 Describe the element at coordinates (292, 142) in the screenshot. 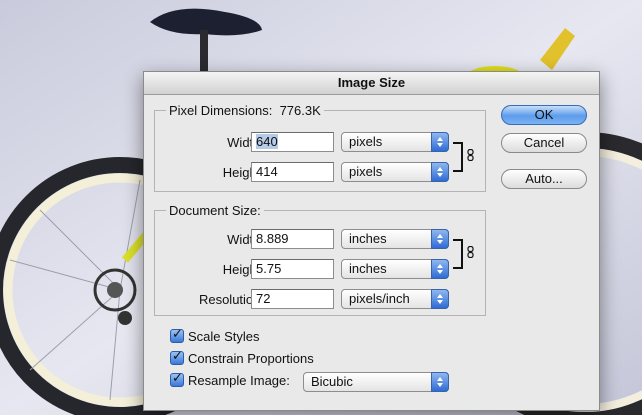

I see `pixel-width-field: 640` at that location.